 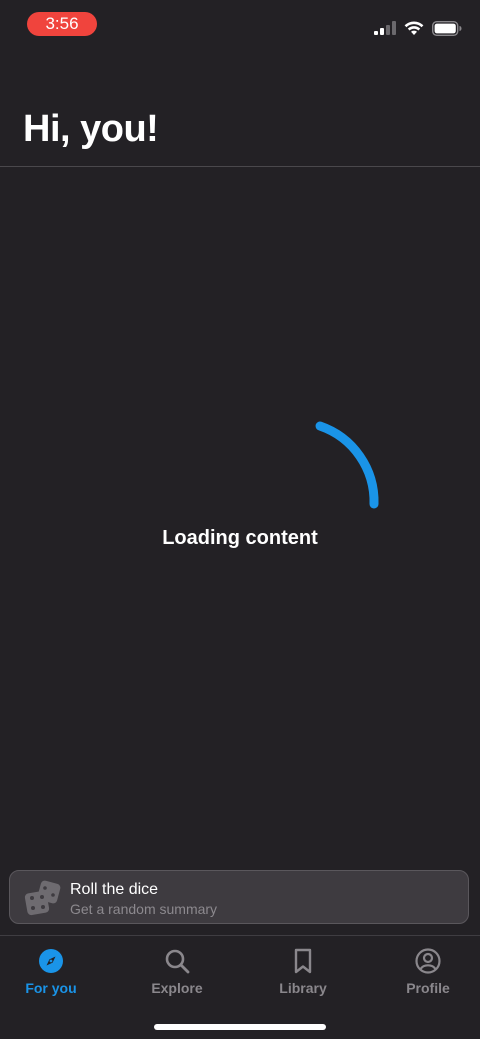 I want to click on cellular-signal-icon, so click(x=385, y=28).